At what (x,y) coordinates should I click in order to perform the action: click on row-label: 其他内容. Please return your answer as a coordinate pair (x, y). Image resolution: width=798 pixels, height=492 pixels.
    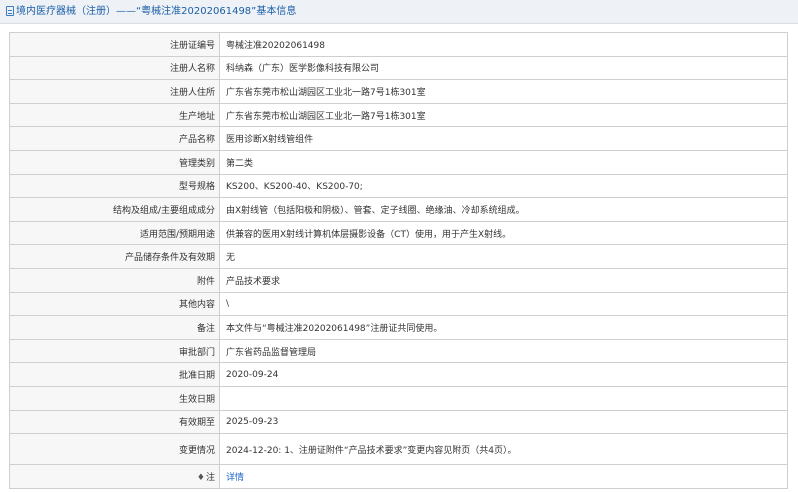
    Looking at the image, I should click on (114, 304).